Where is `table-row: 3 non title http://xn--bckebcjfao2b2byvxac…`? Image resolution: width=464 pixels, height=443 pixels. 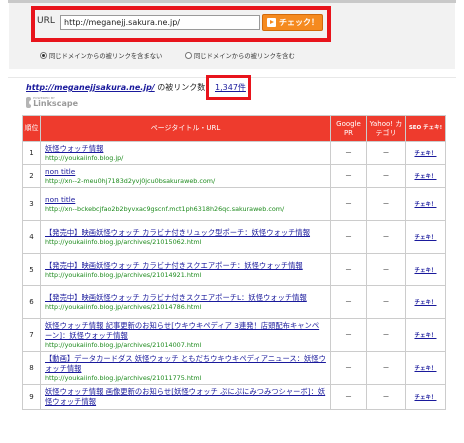
table-row: 3 non title http://xn--bckebcjfao2b2byvxac… is located at coordinates (234, 204).